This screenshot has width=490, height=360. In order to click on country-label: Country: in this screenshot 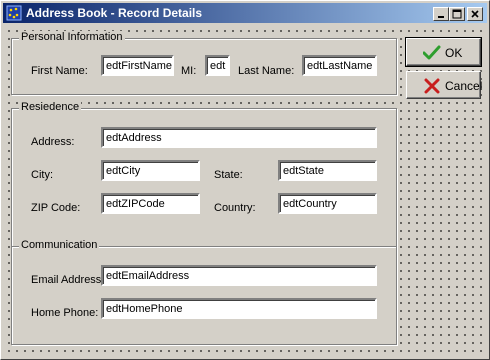, I will do `click(235, 208)`.